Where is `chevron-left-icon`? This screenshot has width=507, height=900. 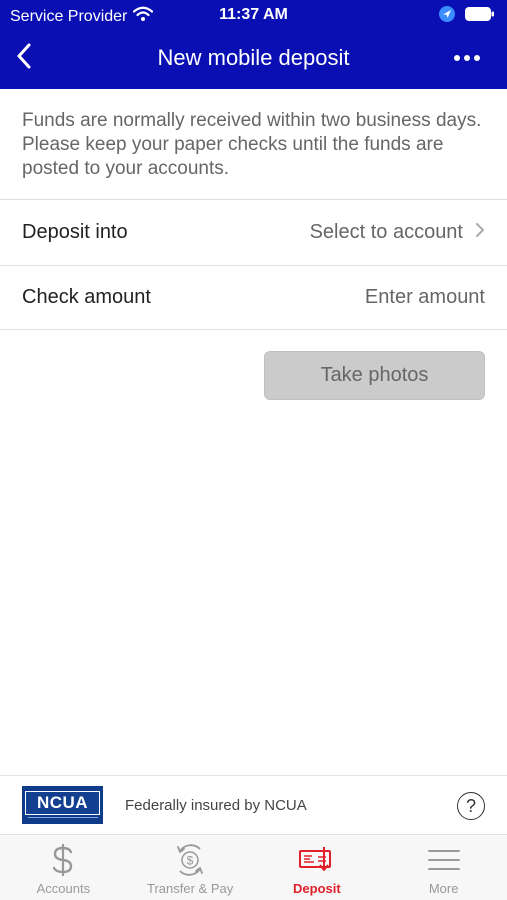 chevron-left-icon is located at coordinates (24, 58).